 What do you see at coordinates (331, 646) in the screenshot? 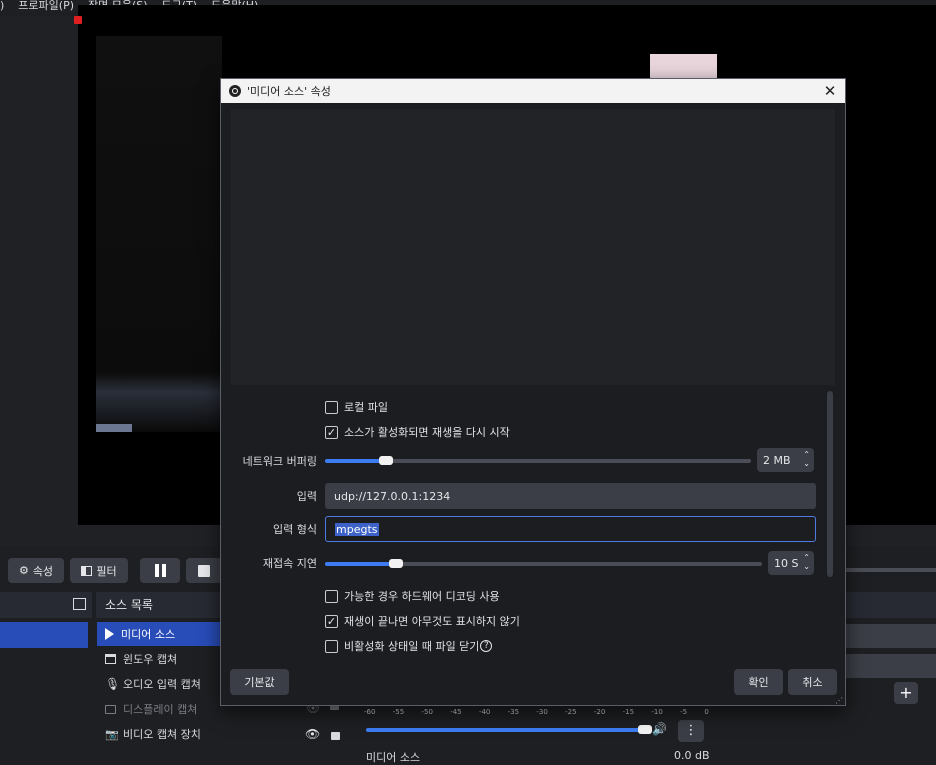
I see `close-file-checkbox` at bounding box center [331, 646].